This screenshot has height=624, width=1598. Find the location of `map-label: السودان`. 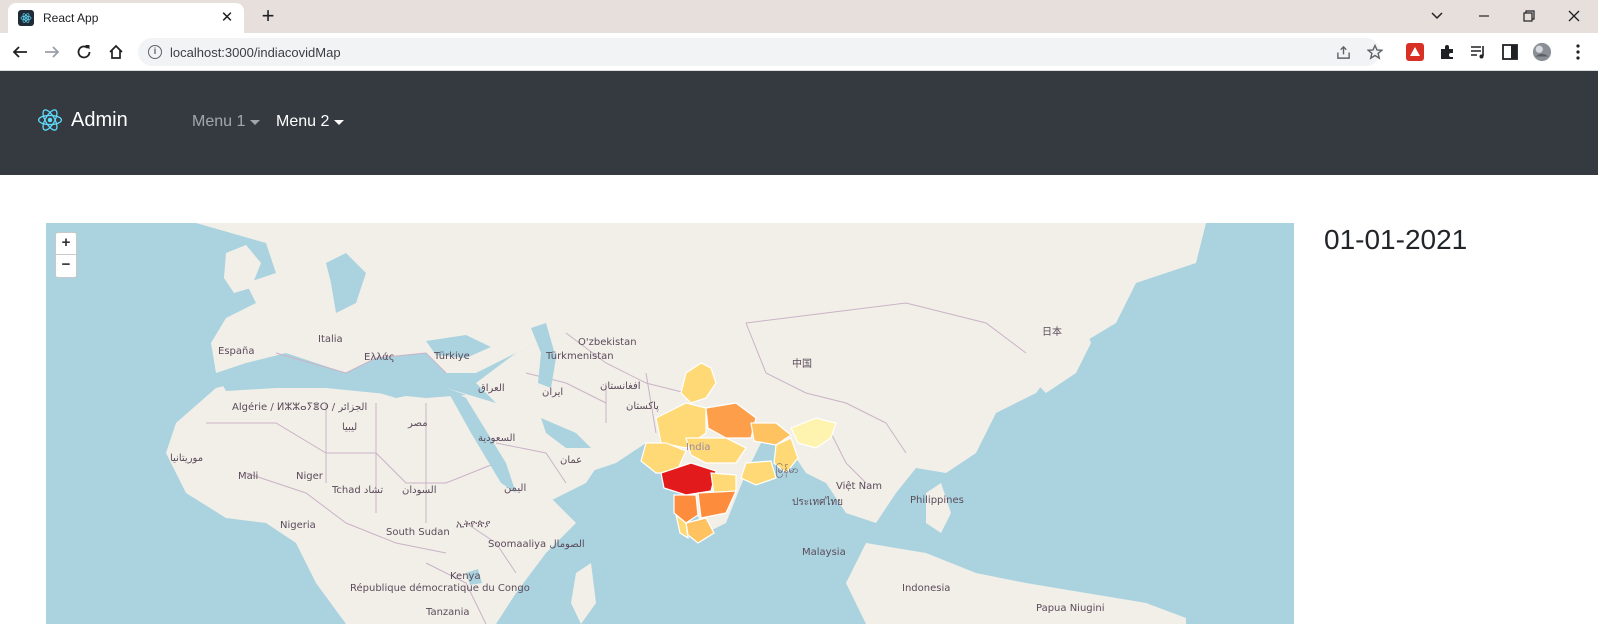

map-label: السودان is located at coordinates (419, 490).